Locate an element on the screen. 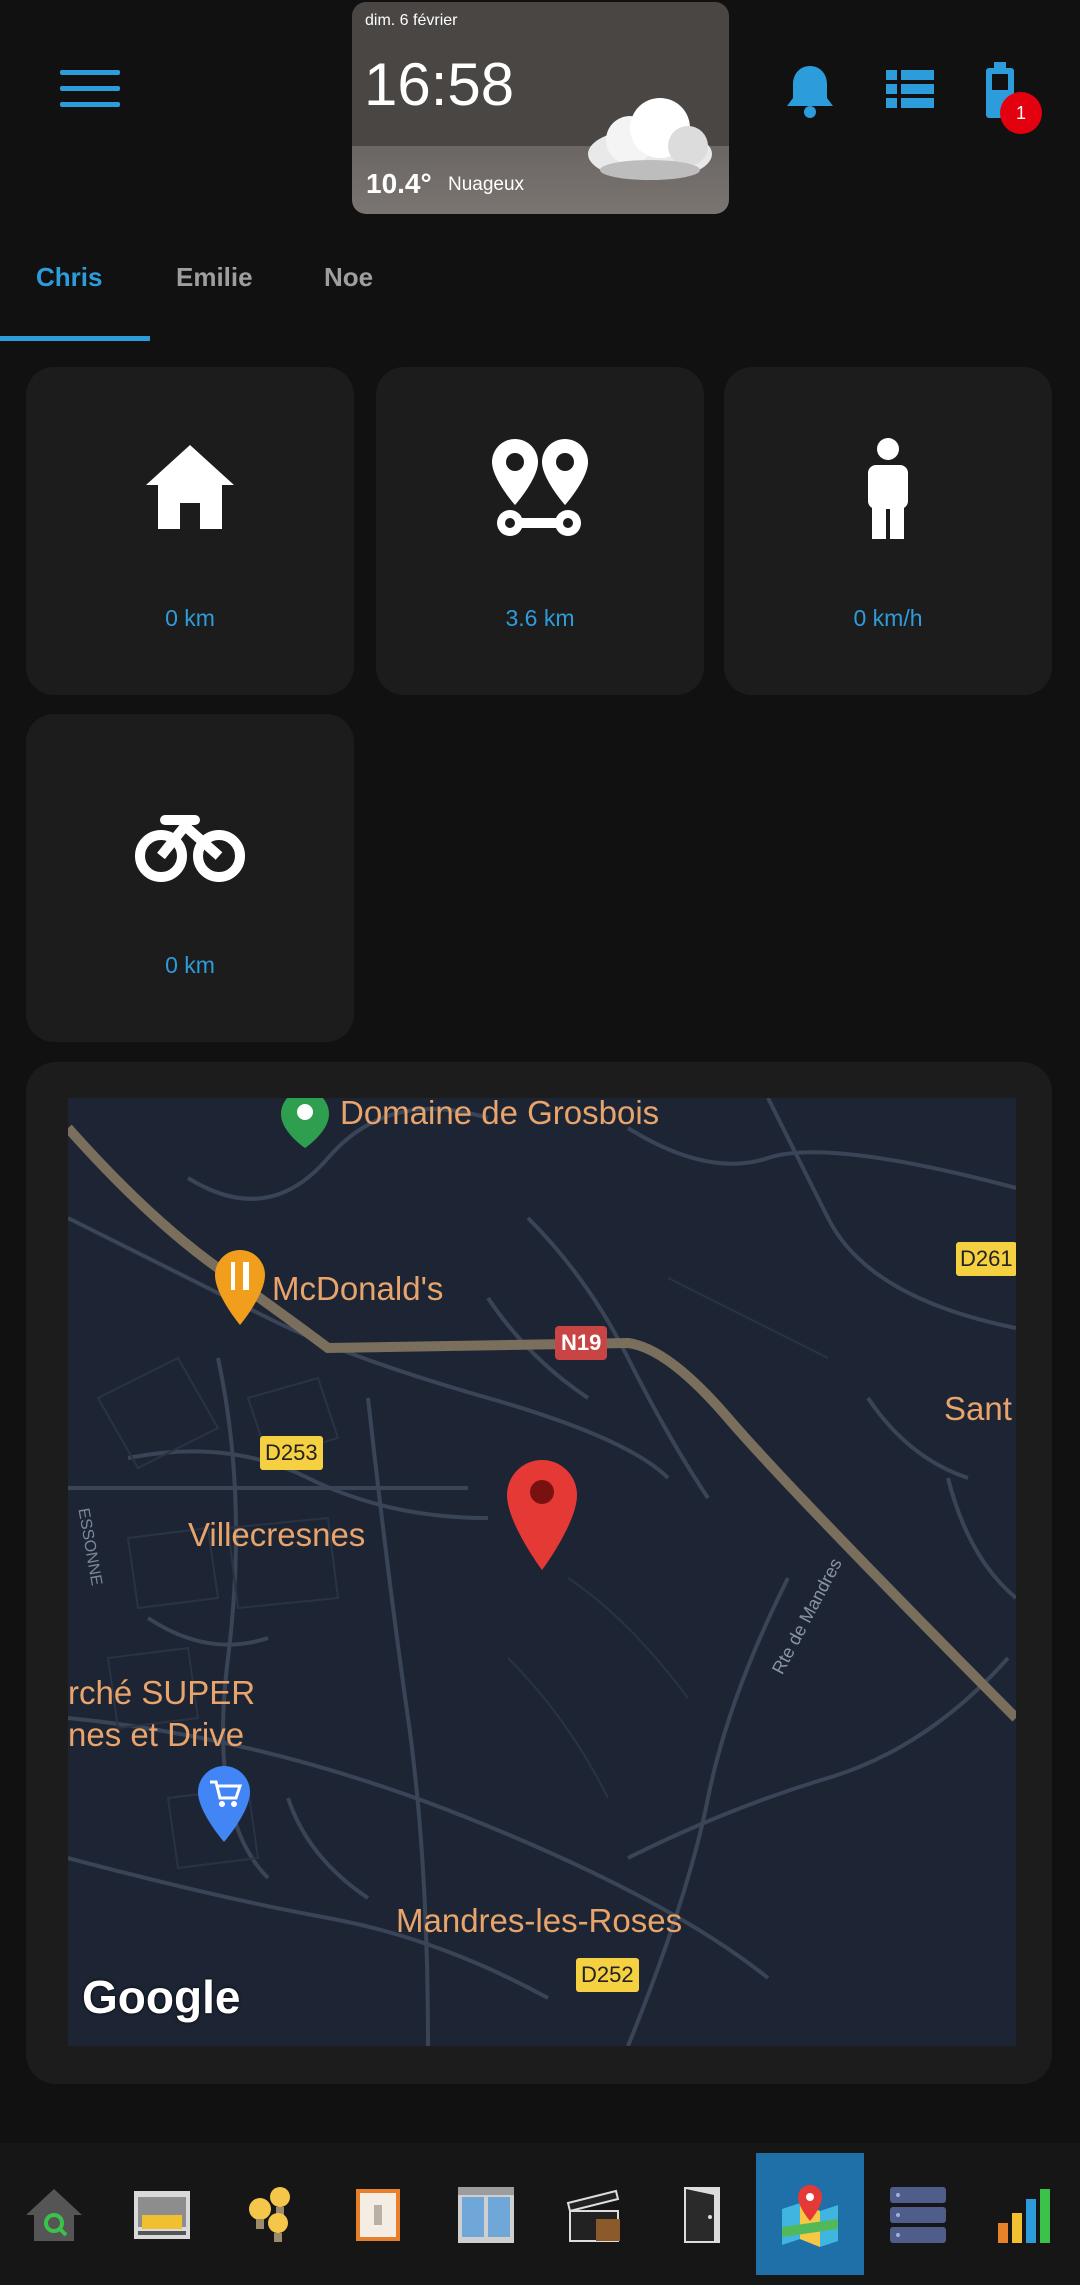  weather-temperature: 10.4° is located at coordinates (399, 183).